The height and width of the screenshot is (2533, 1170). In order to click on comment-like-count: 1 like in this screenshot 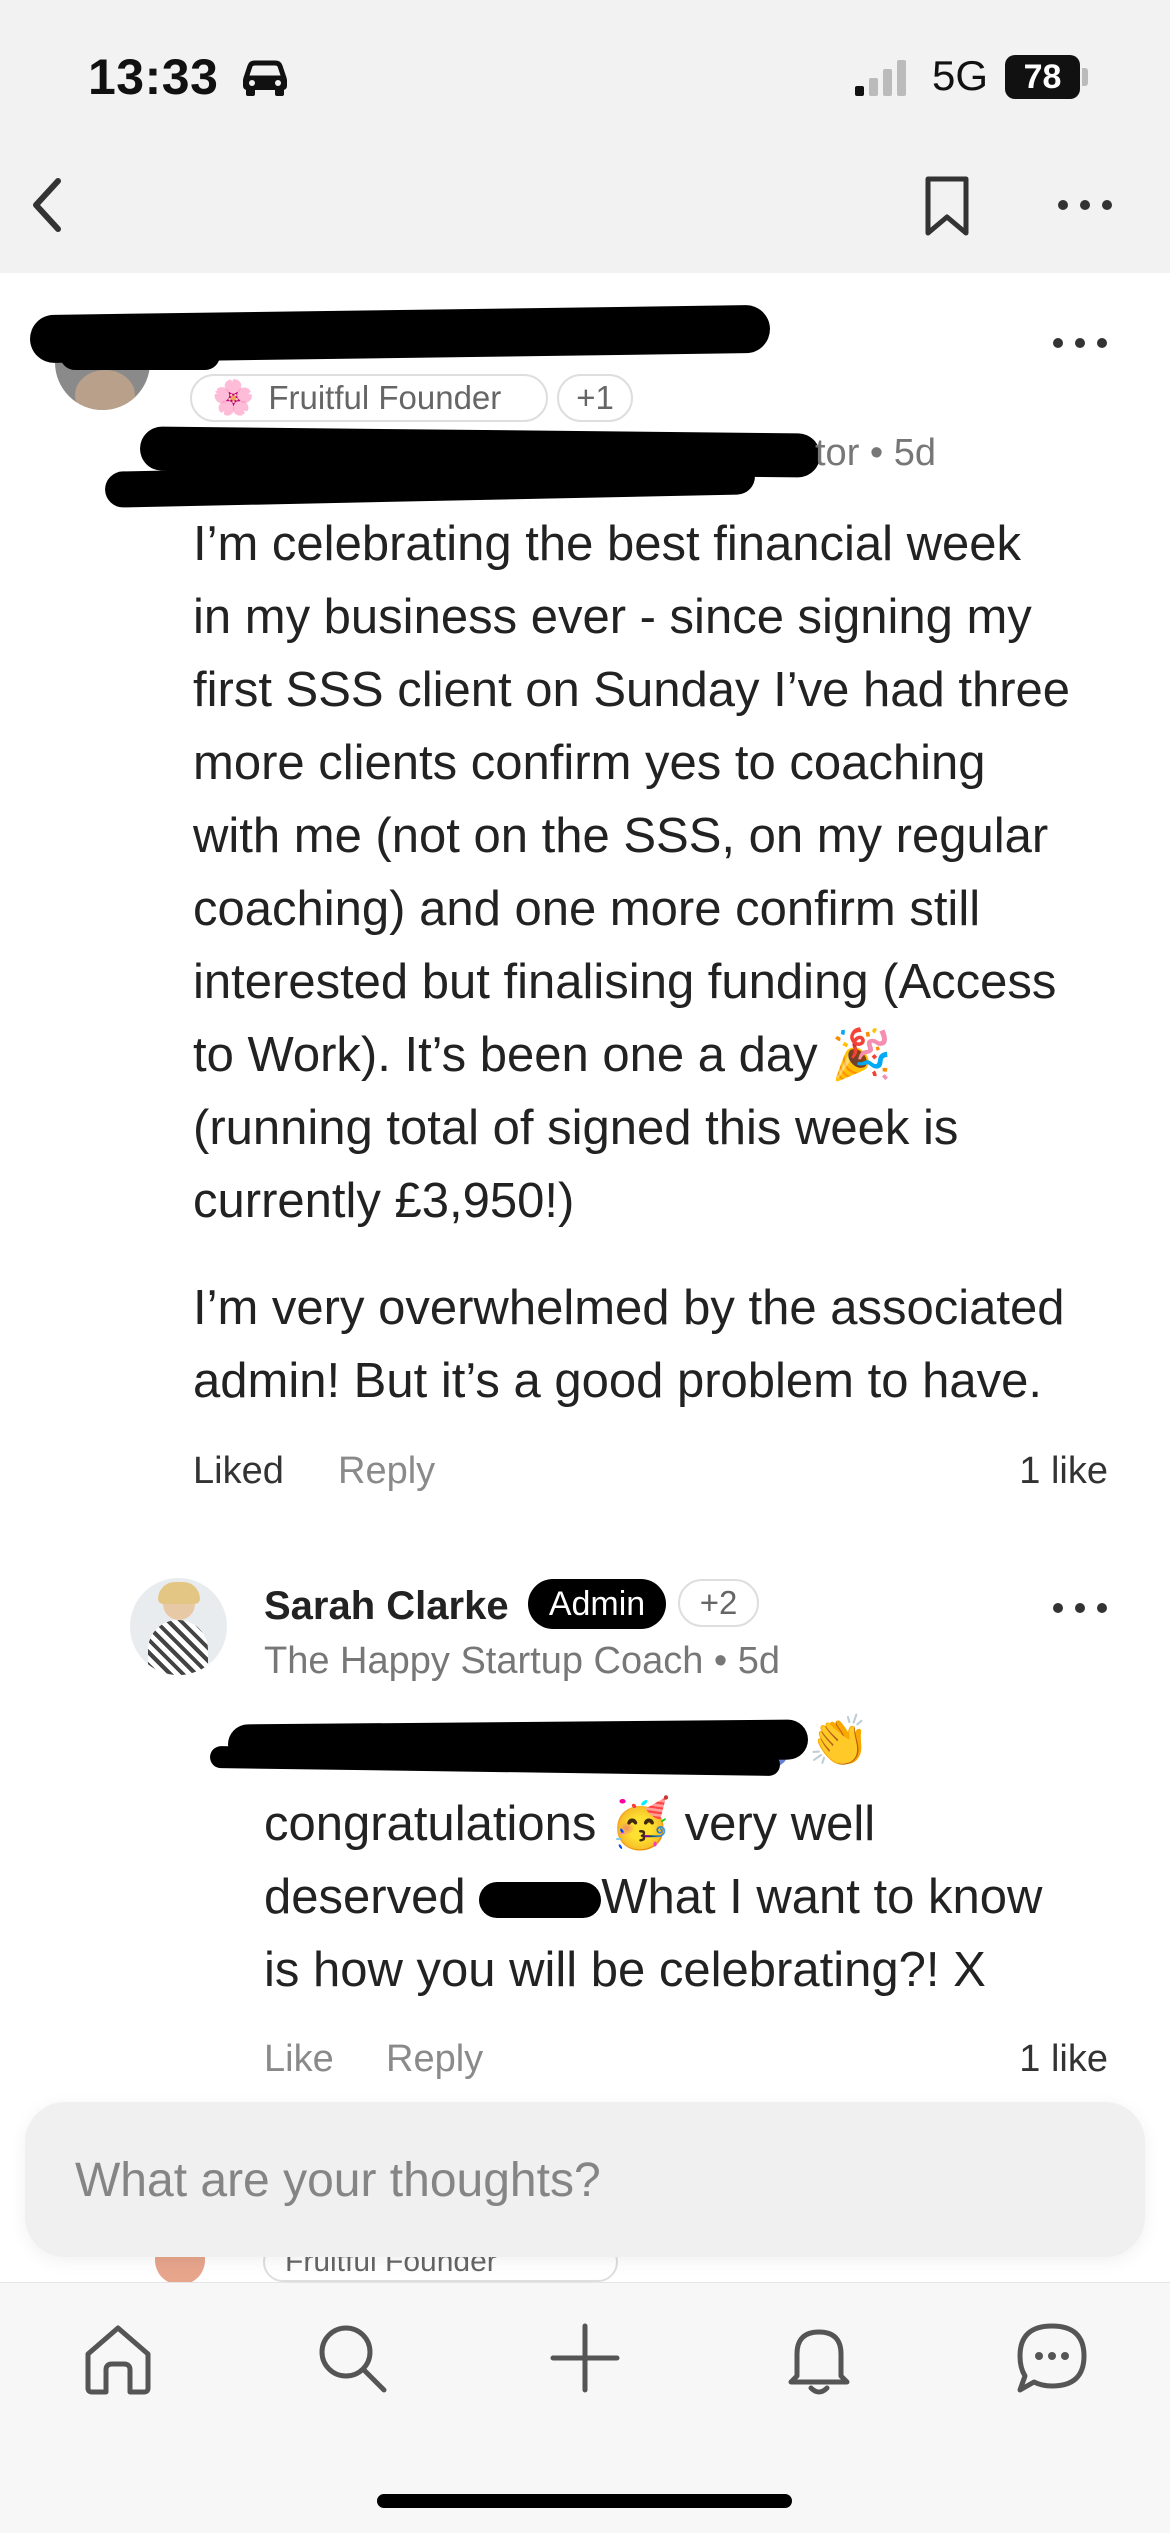, I will do `click(1063, 2059)`.